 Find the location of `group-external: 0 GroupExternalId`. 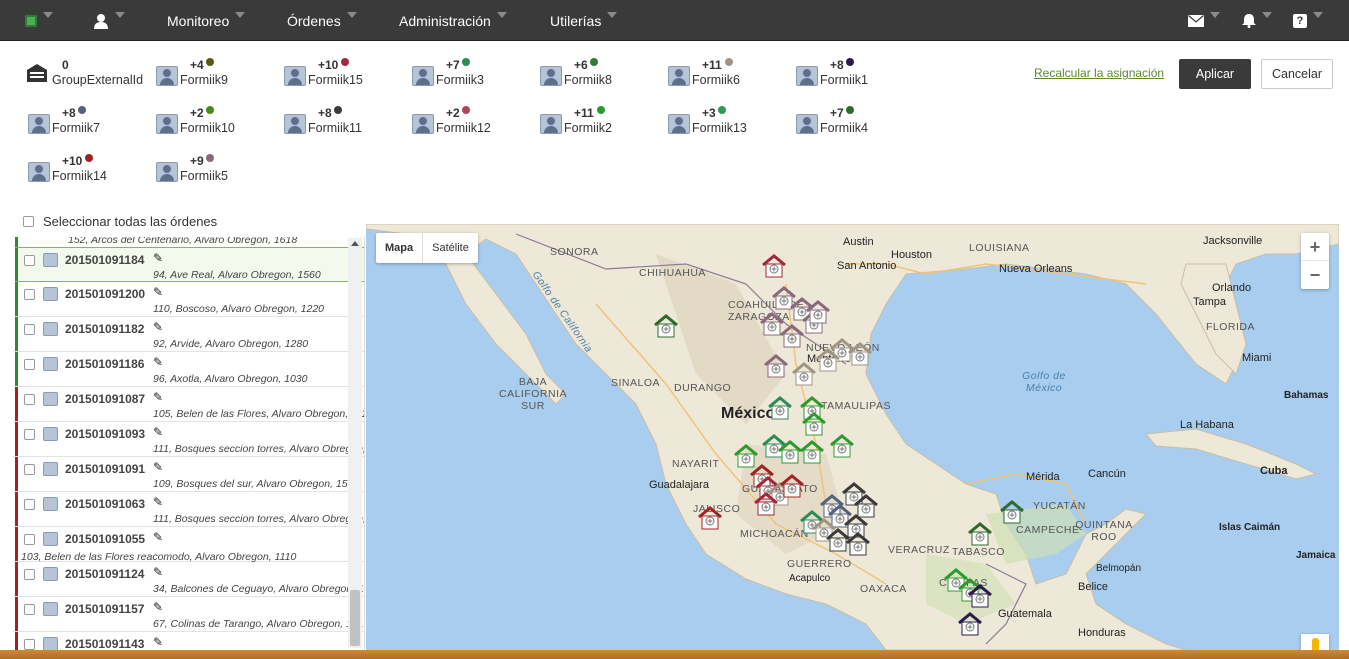

group-external: 0 GroupExternalId is located at coordinates (85, 78).